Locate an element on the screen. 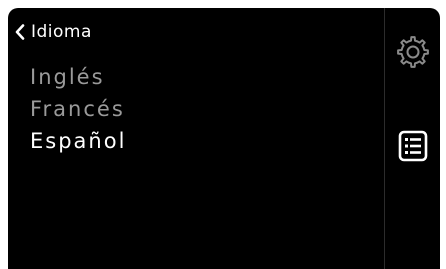 The width and height of the screenshot is (446, 269). side-toolbar is located at coordinates (412, 138).